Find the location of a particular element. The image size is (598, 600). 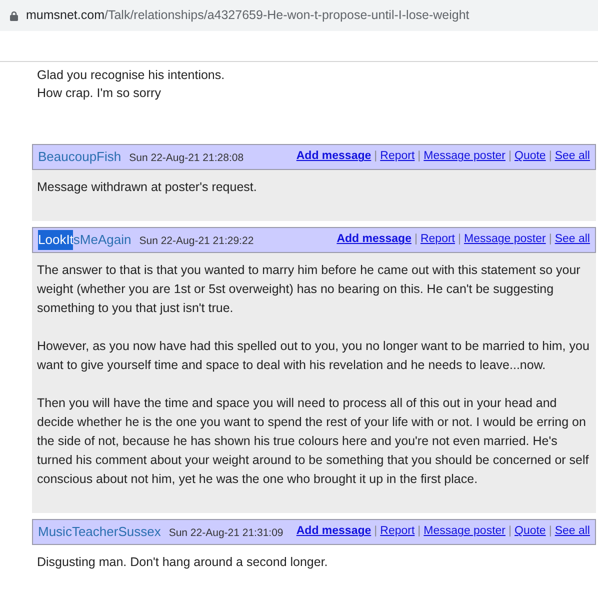

username: MusicTeacherSussex is located at coordinates (99, 532).